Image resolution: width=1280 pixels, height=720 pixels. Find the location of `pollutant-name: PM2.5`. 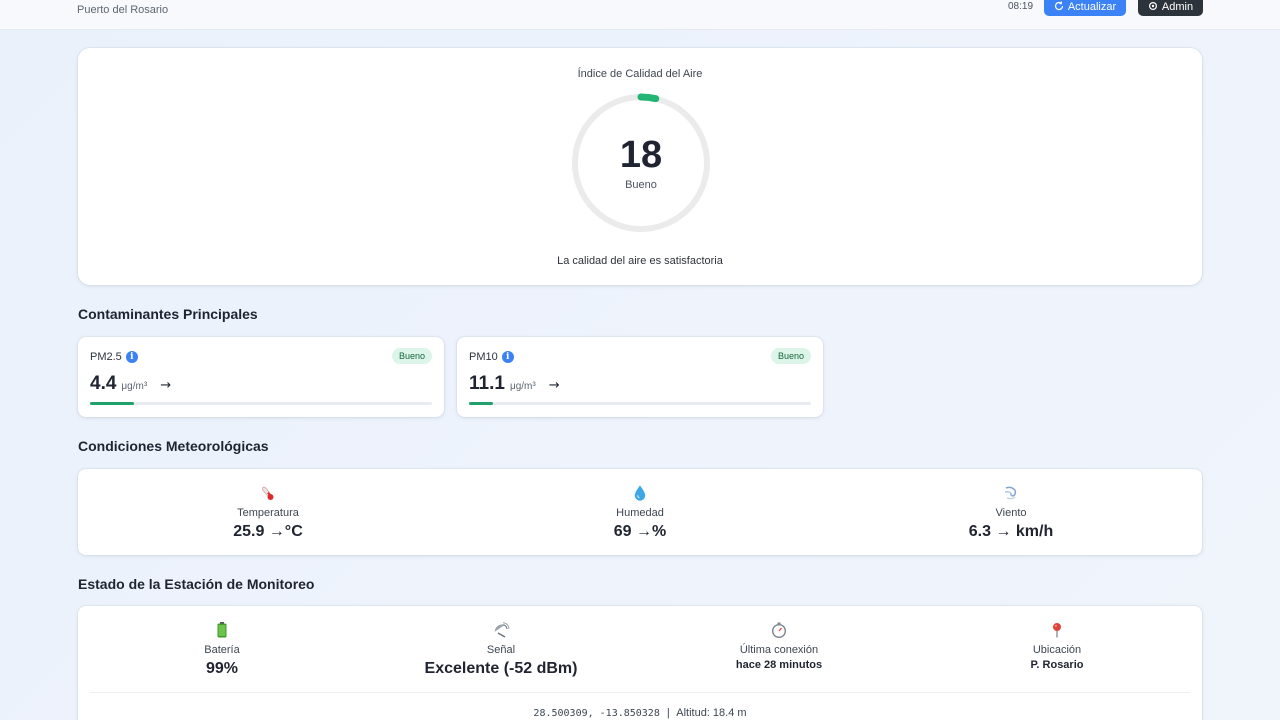

pollutant-name: PM2.5 is located at coordinates (106, 357).